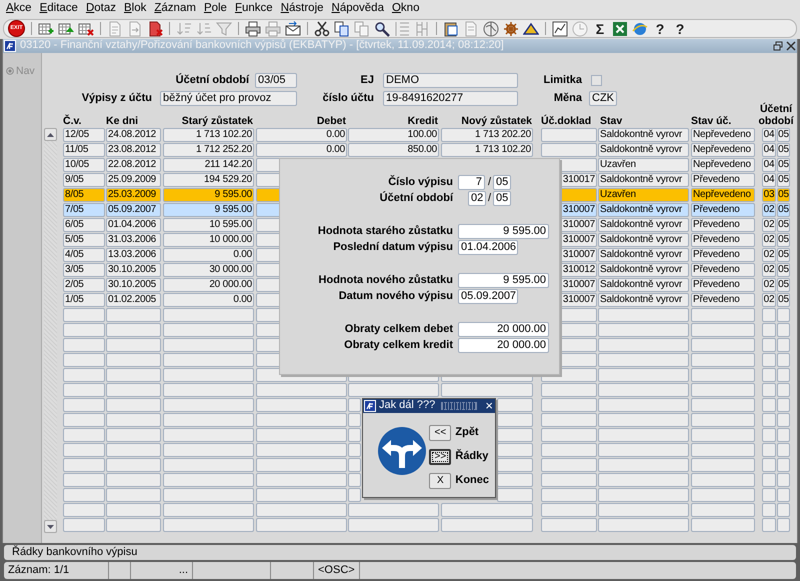  I want to click on table-cell: 7/05, so click(84, 210).